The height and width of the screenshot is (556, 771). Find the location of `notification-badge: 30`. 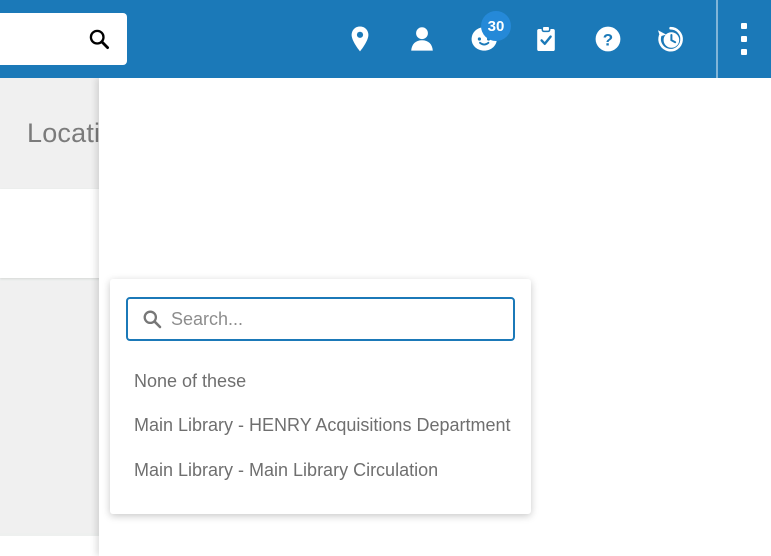

notification-badge: 30 is located at coordinates (496, 26).